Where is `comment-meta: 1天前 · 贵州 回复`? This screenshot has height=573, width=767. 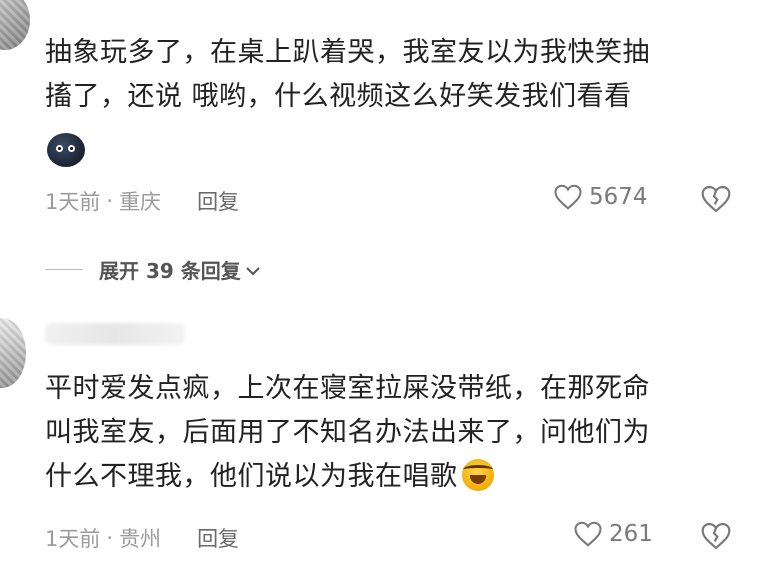 comment-meta: 1天前 · 贵州 回复 is located at coordinates (142, 538).